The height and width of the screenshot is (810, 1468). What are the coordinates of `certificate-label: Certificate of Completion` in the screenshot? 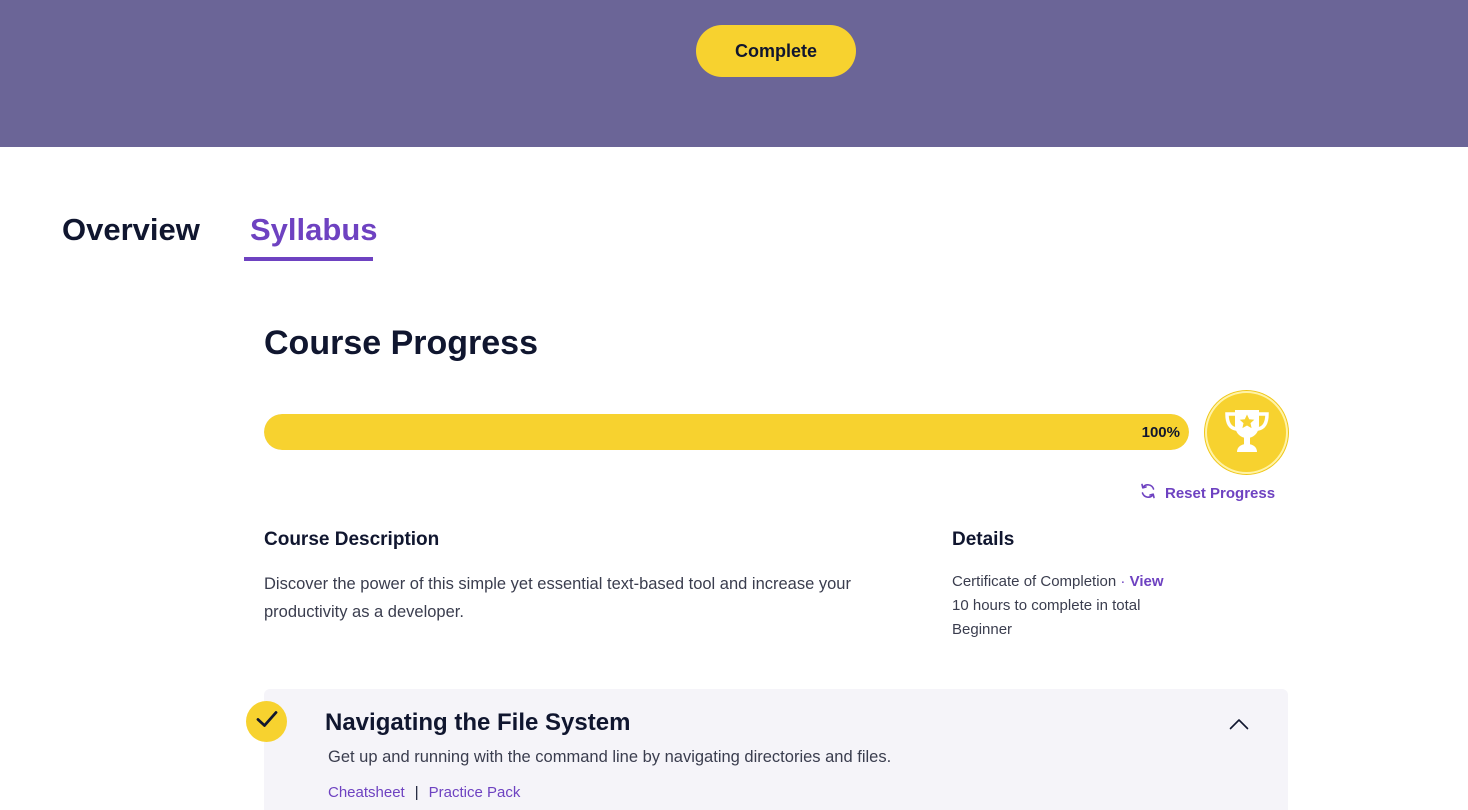 It's located at (1034, 581).